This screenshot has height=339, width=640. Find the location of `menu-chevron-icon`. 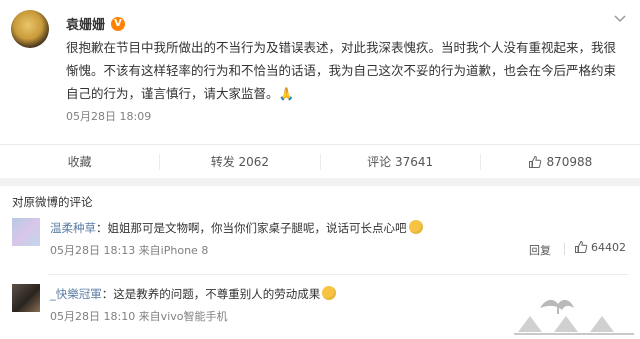

menu-chevron-icon is located at coordinates (620, 19).